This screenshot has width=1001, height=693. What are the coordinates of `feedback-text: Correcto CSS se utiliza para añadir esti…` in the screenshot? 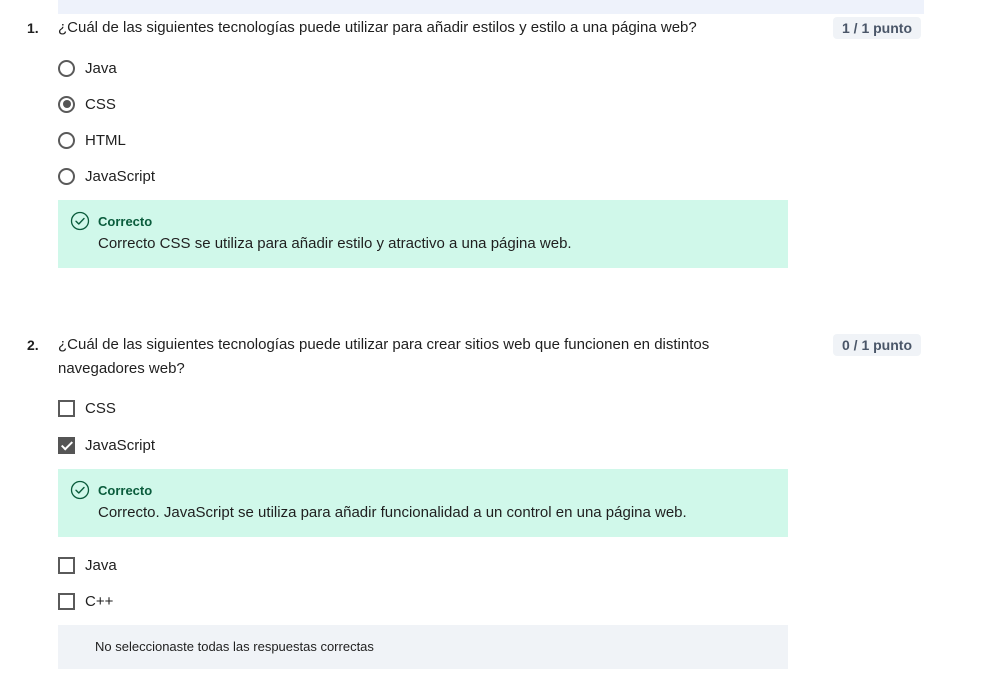 It's located at (335, 243).